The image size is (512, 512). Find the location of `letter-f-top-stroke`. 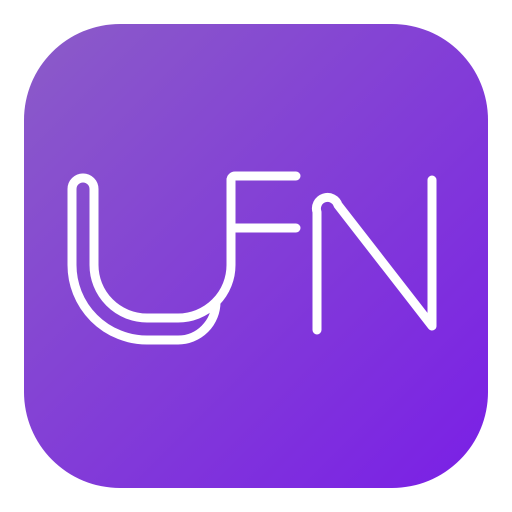

letter-f-top-stroke is located at coordinates (263, 178).